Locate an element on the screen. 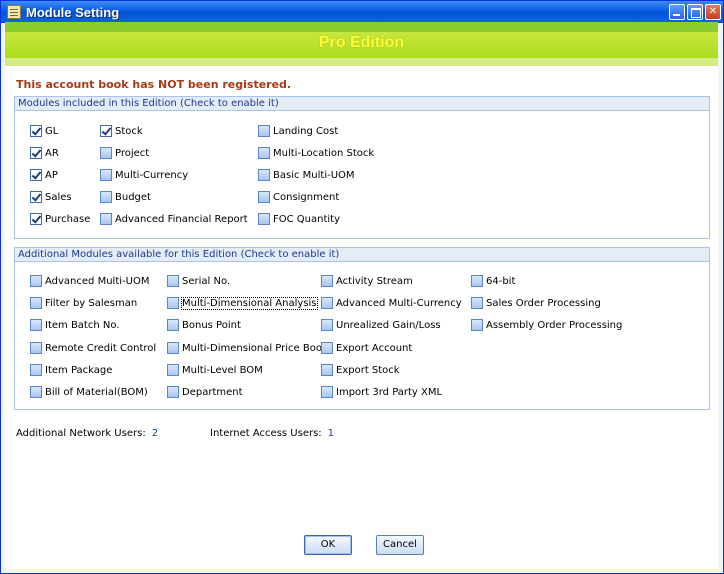 This screenshot has width=724, height=574. included-module-checkbox: Consignment is located at coordinates (298, 197).